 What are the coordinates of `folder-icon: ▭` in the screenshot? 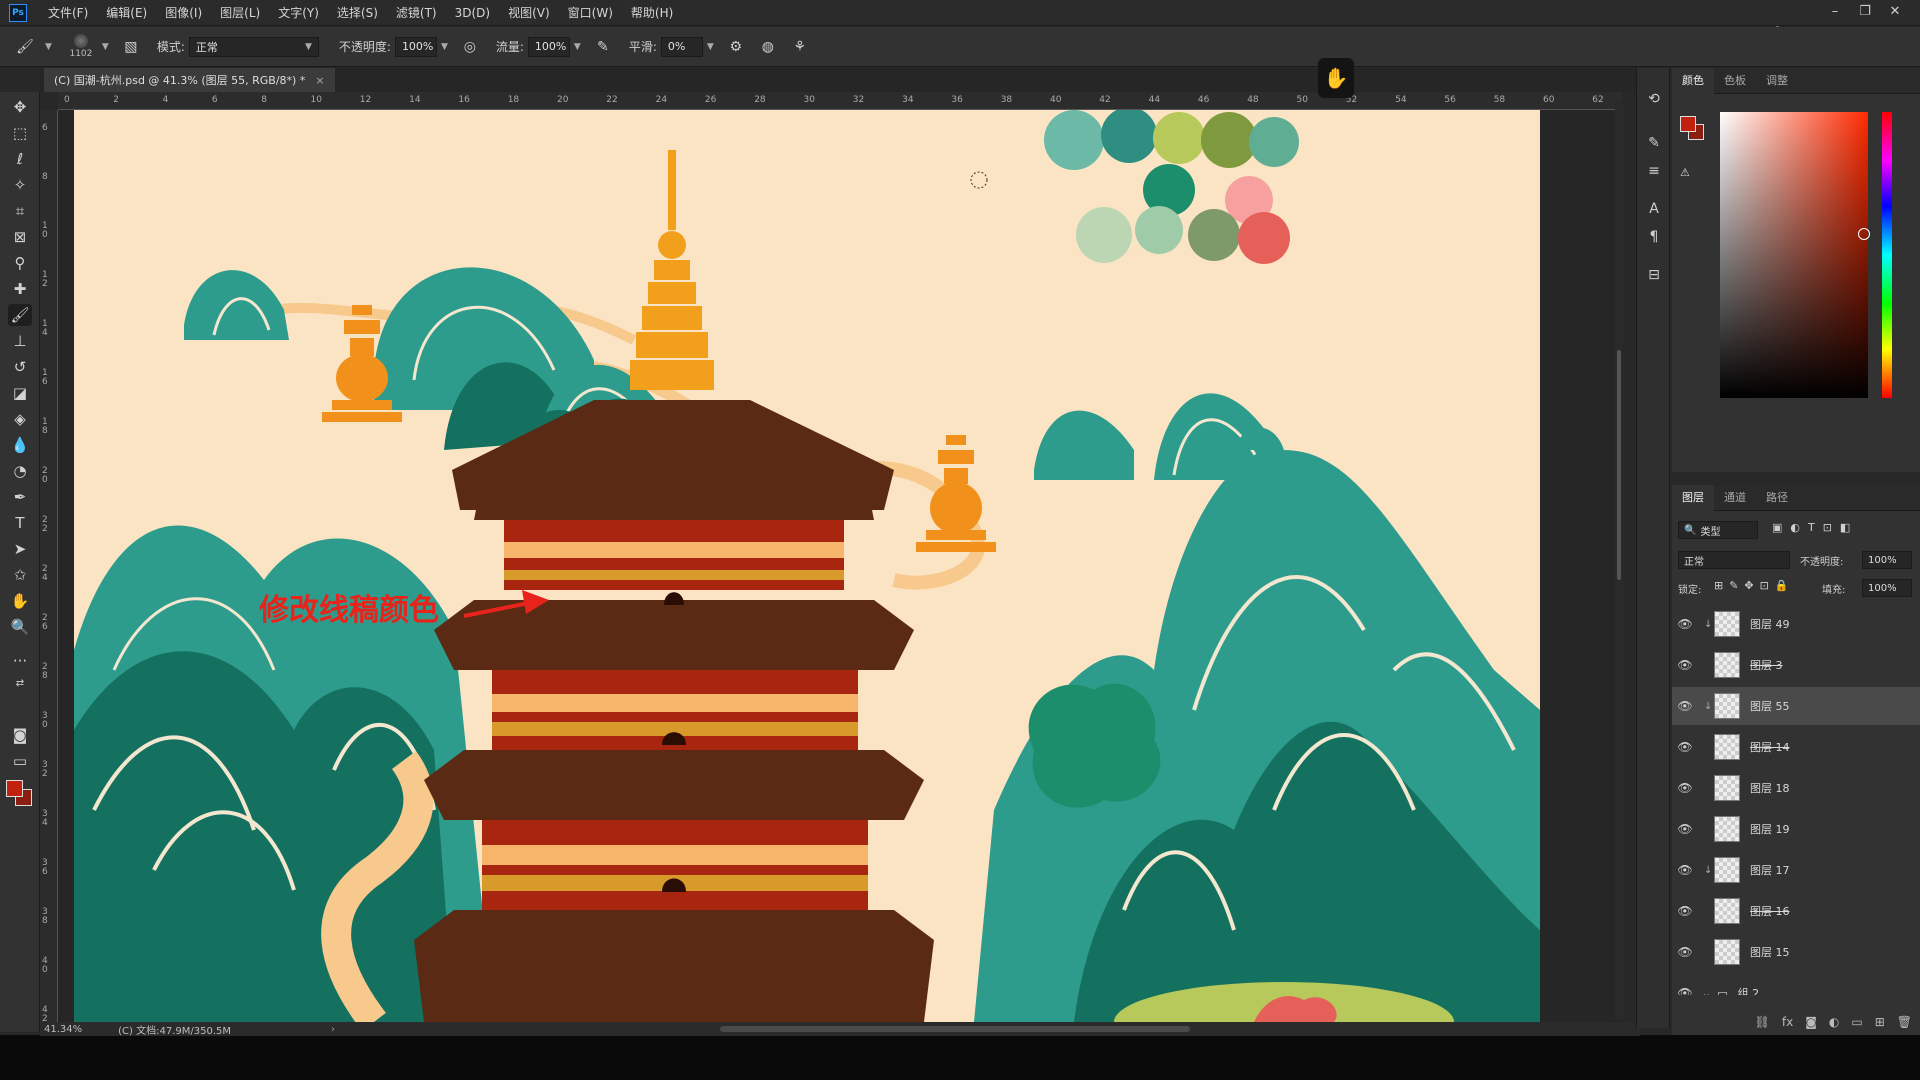 It's located at (1856, 1025).